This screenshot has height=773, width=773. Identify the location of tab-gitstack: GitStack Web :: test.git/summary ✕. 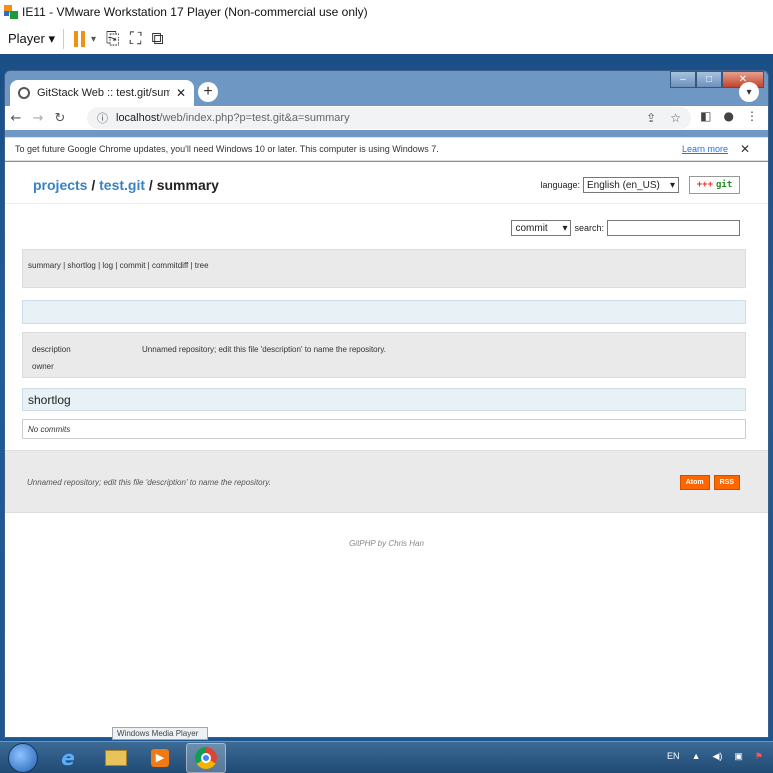
(102, 93).